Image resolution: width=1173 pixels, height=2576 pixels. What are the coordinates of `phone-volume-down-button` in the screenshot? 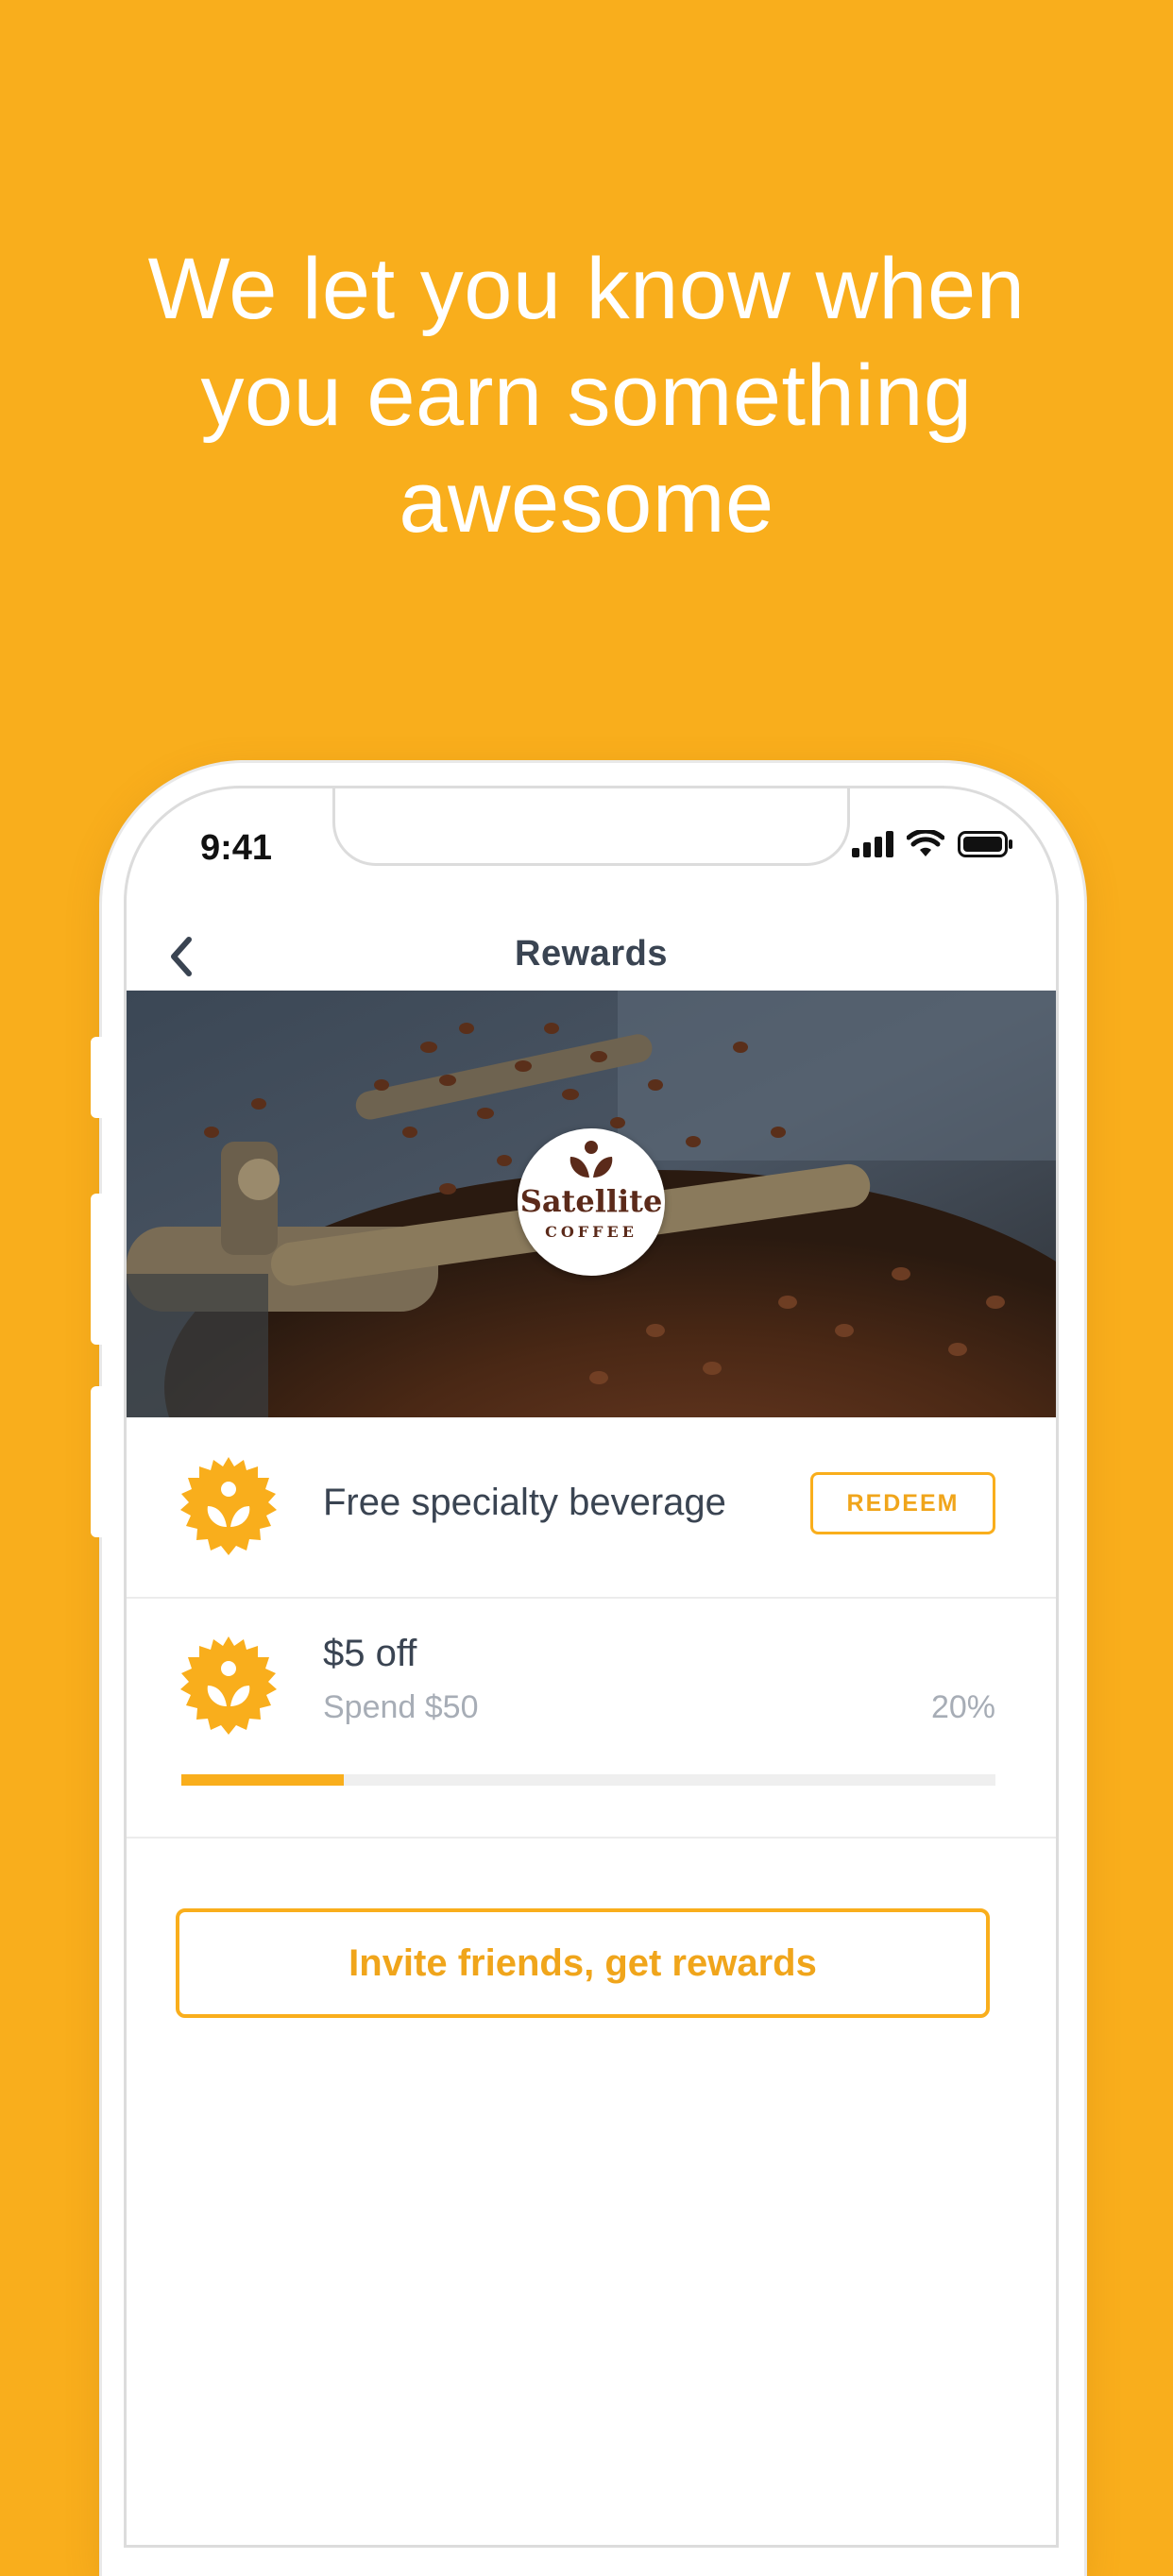 It's located at (97, 1461).